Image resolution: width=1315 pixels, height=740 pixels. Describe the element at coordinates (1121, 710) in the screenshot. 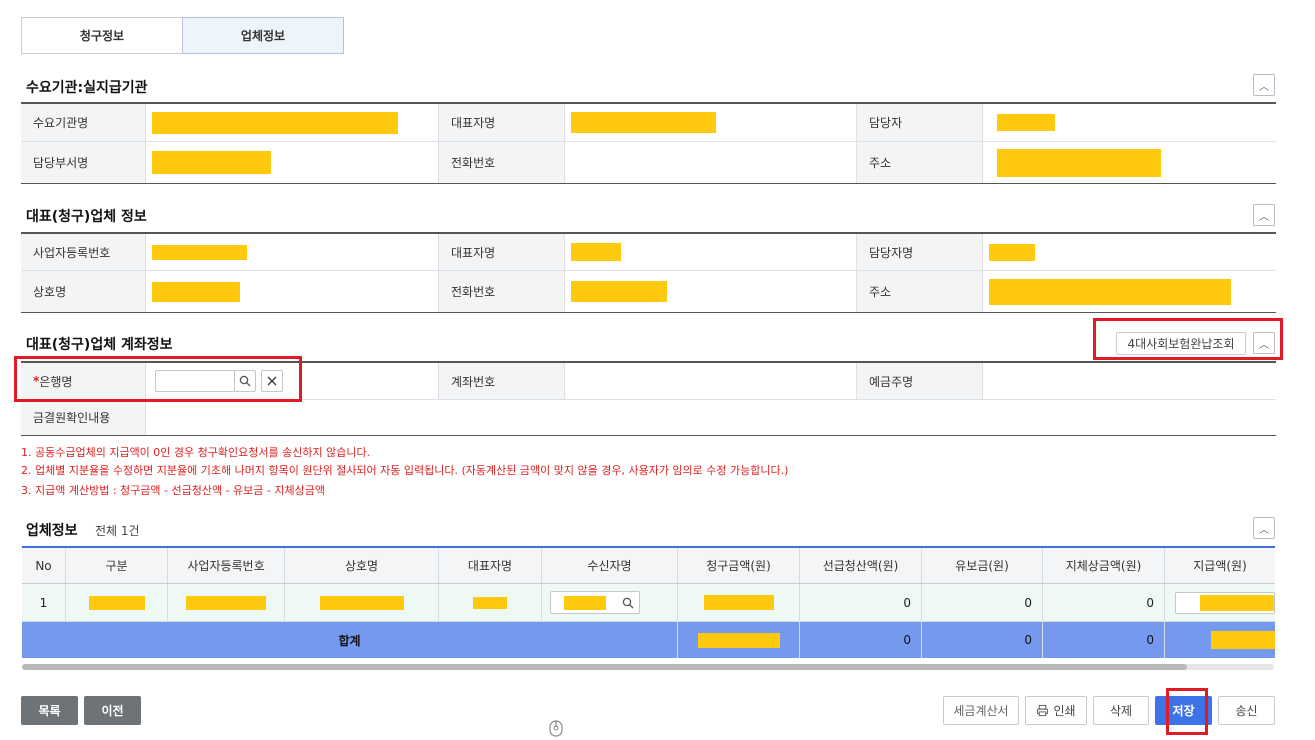

I see `delete-button: 삭제` at that location.